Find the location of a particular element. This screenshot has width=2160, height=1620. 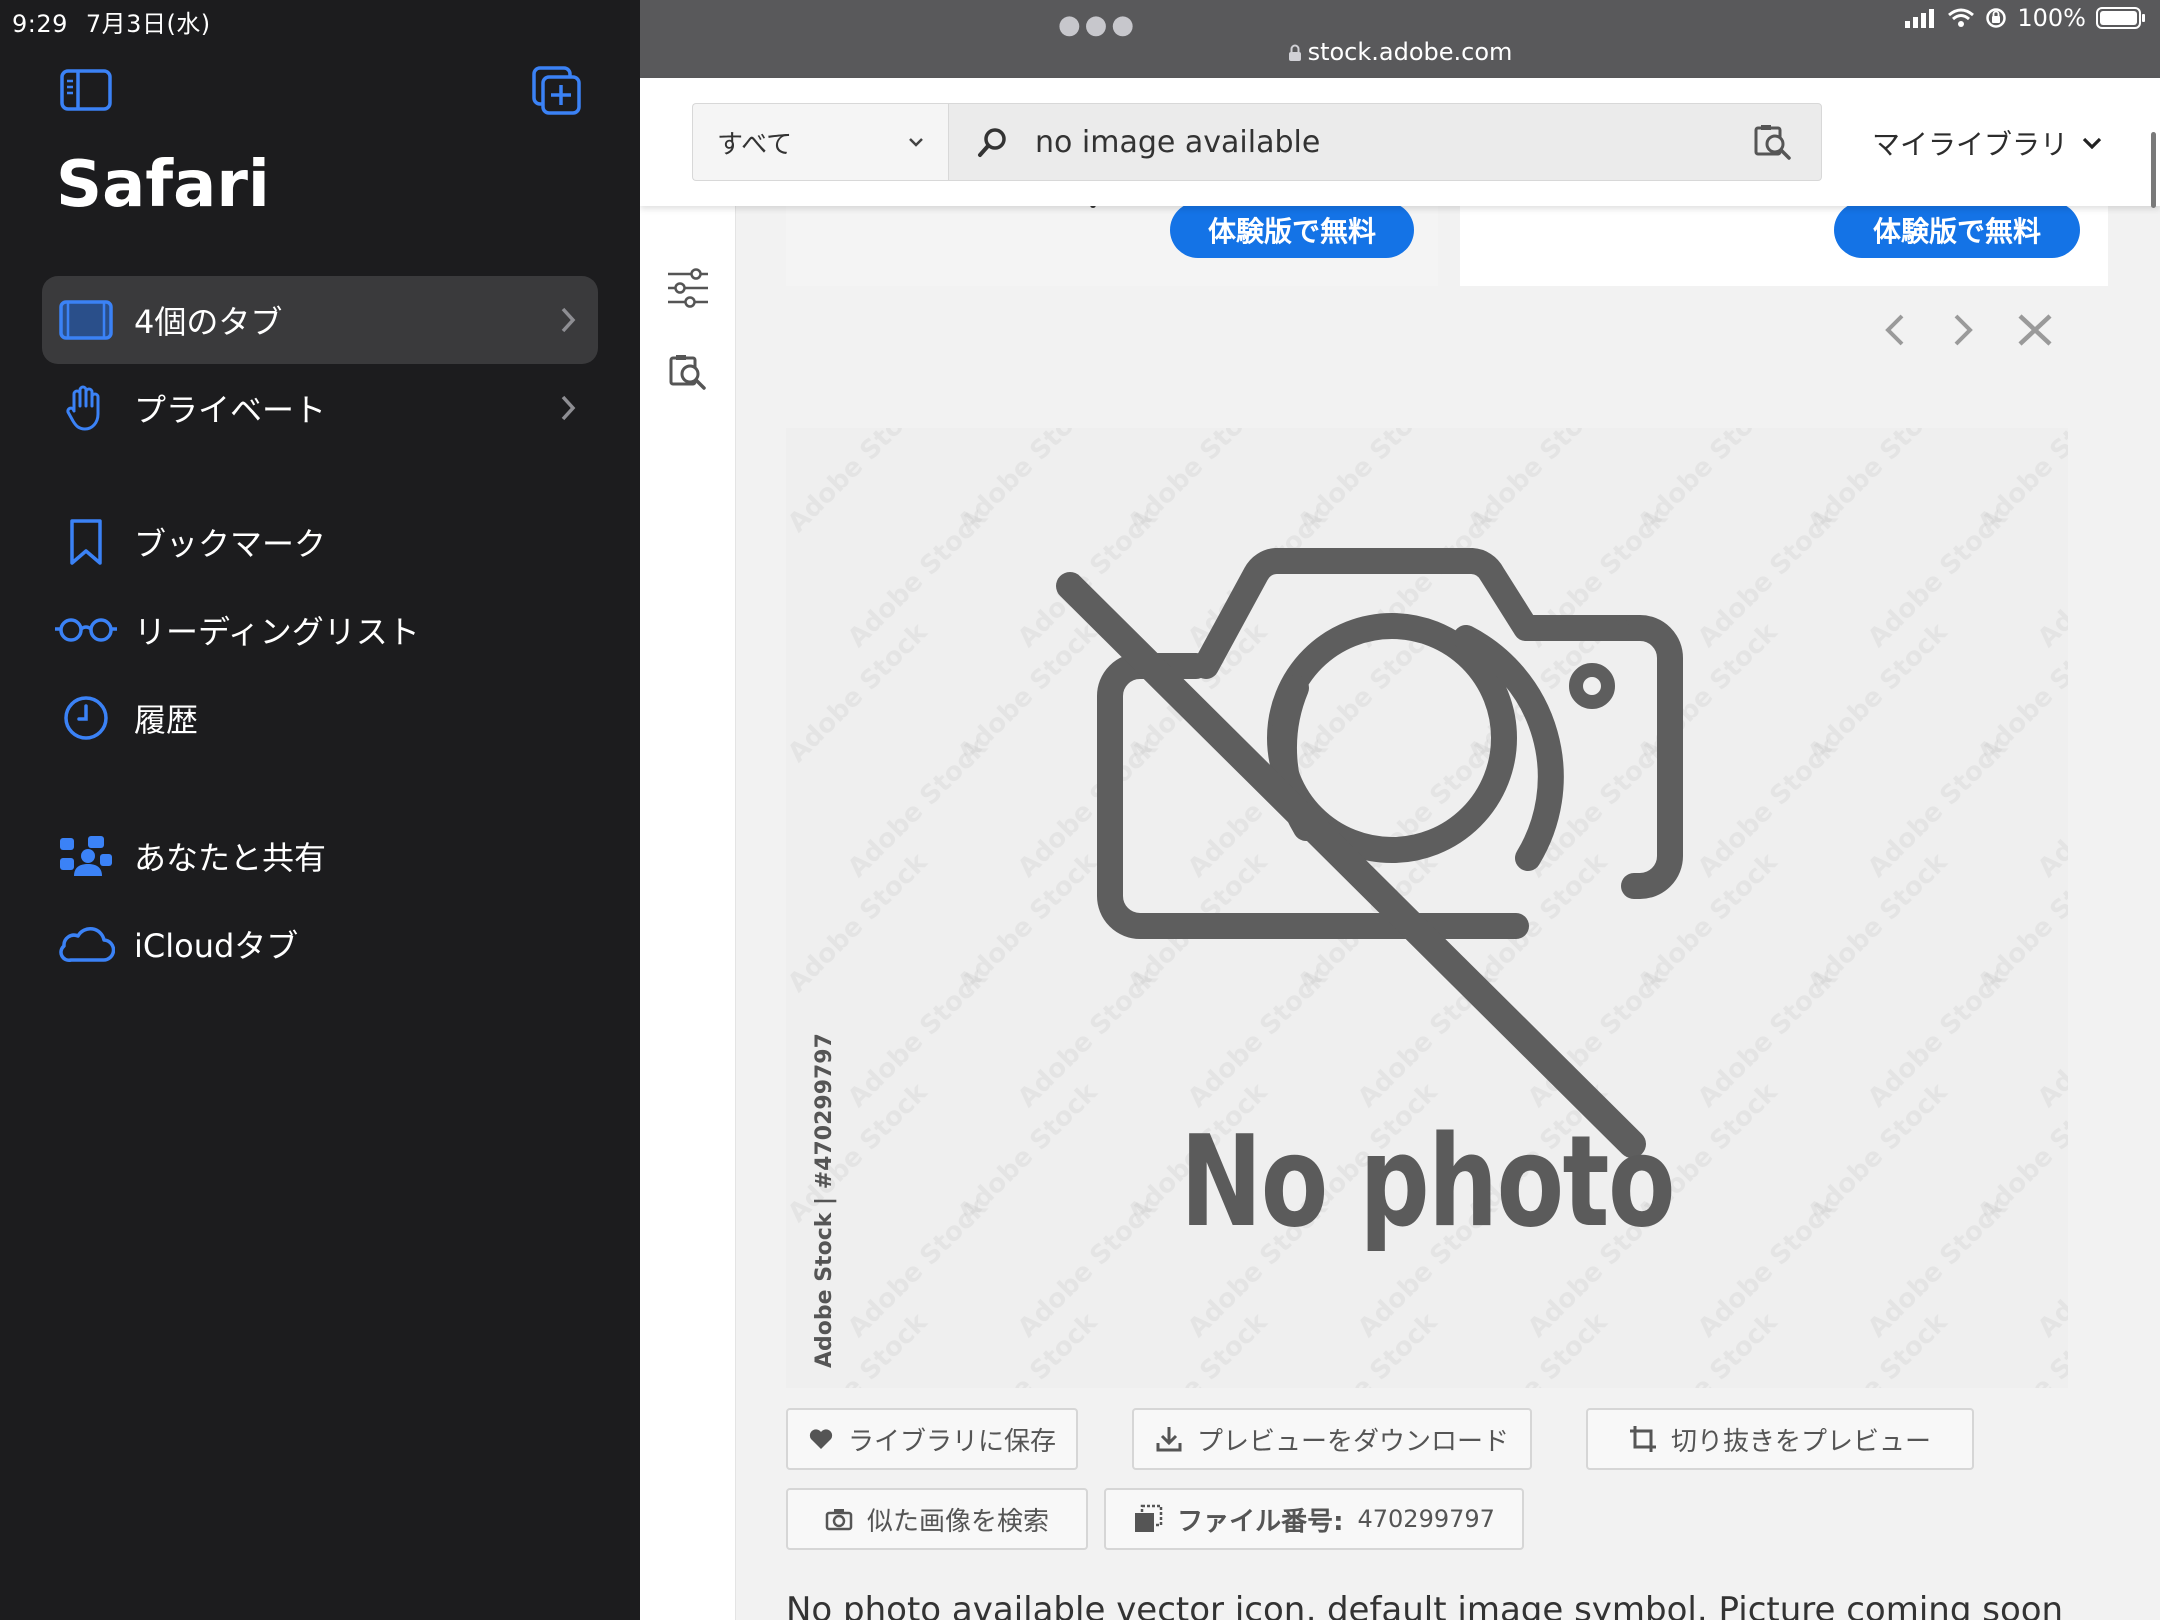

sidebar-item-private: プライベート is located at coordinates (320, 408).